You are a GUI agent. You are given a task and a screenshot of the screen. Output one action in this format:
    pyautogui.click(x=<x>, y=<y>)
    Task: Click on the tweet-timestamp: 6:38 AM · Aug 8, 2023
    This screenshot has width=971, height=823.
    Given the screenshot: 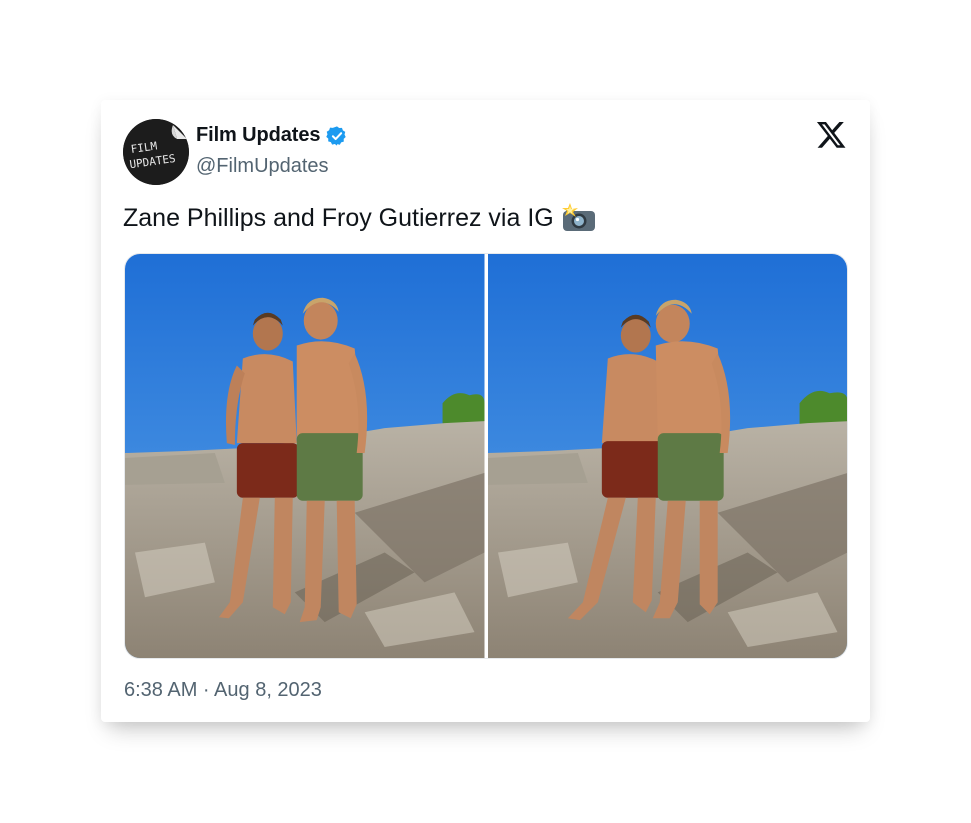 What is the action you would take?
    pyautogui.click(x=223, y=690)
    